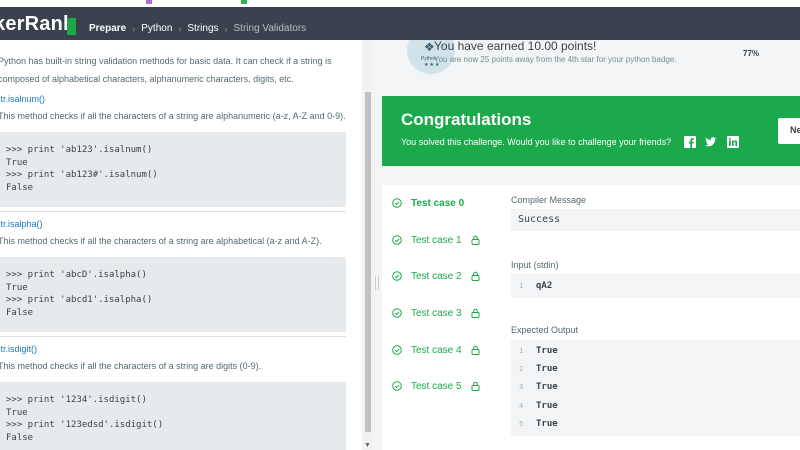 Image resolution: width=800 pixels, height=450 pixels. I want to click on breadcrumb-prepare: Prepare, so click(107, 28).